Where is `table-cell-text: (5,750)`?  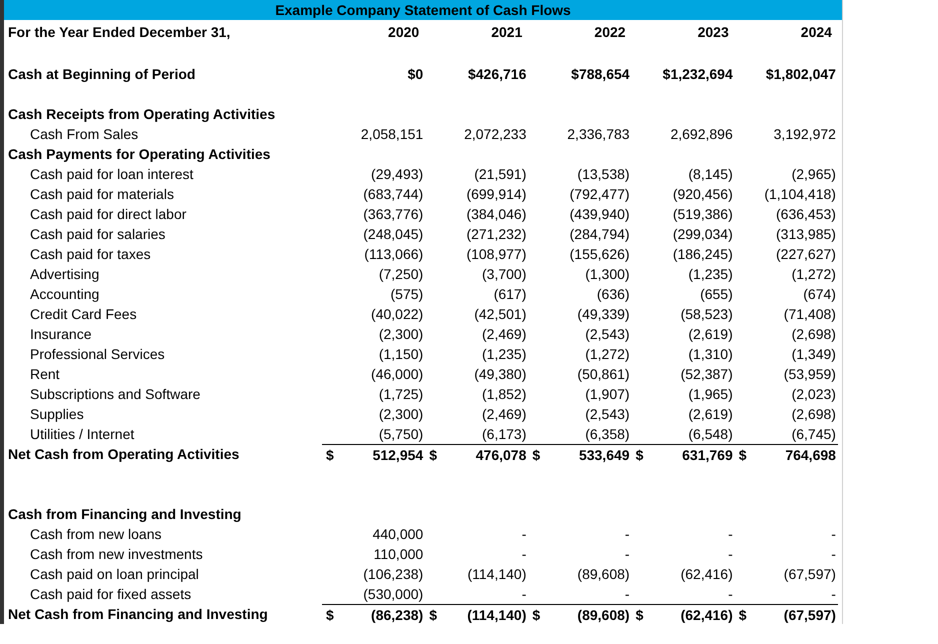
table-cell-text: (5,750) is located at coordinates (401, 434).